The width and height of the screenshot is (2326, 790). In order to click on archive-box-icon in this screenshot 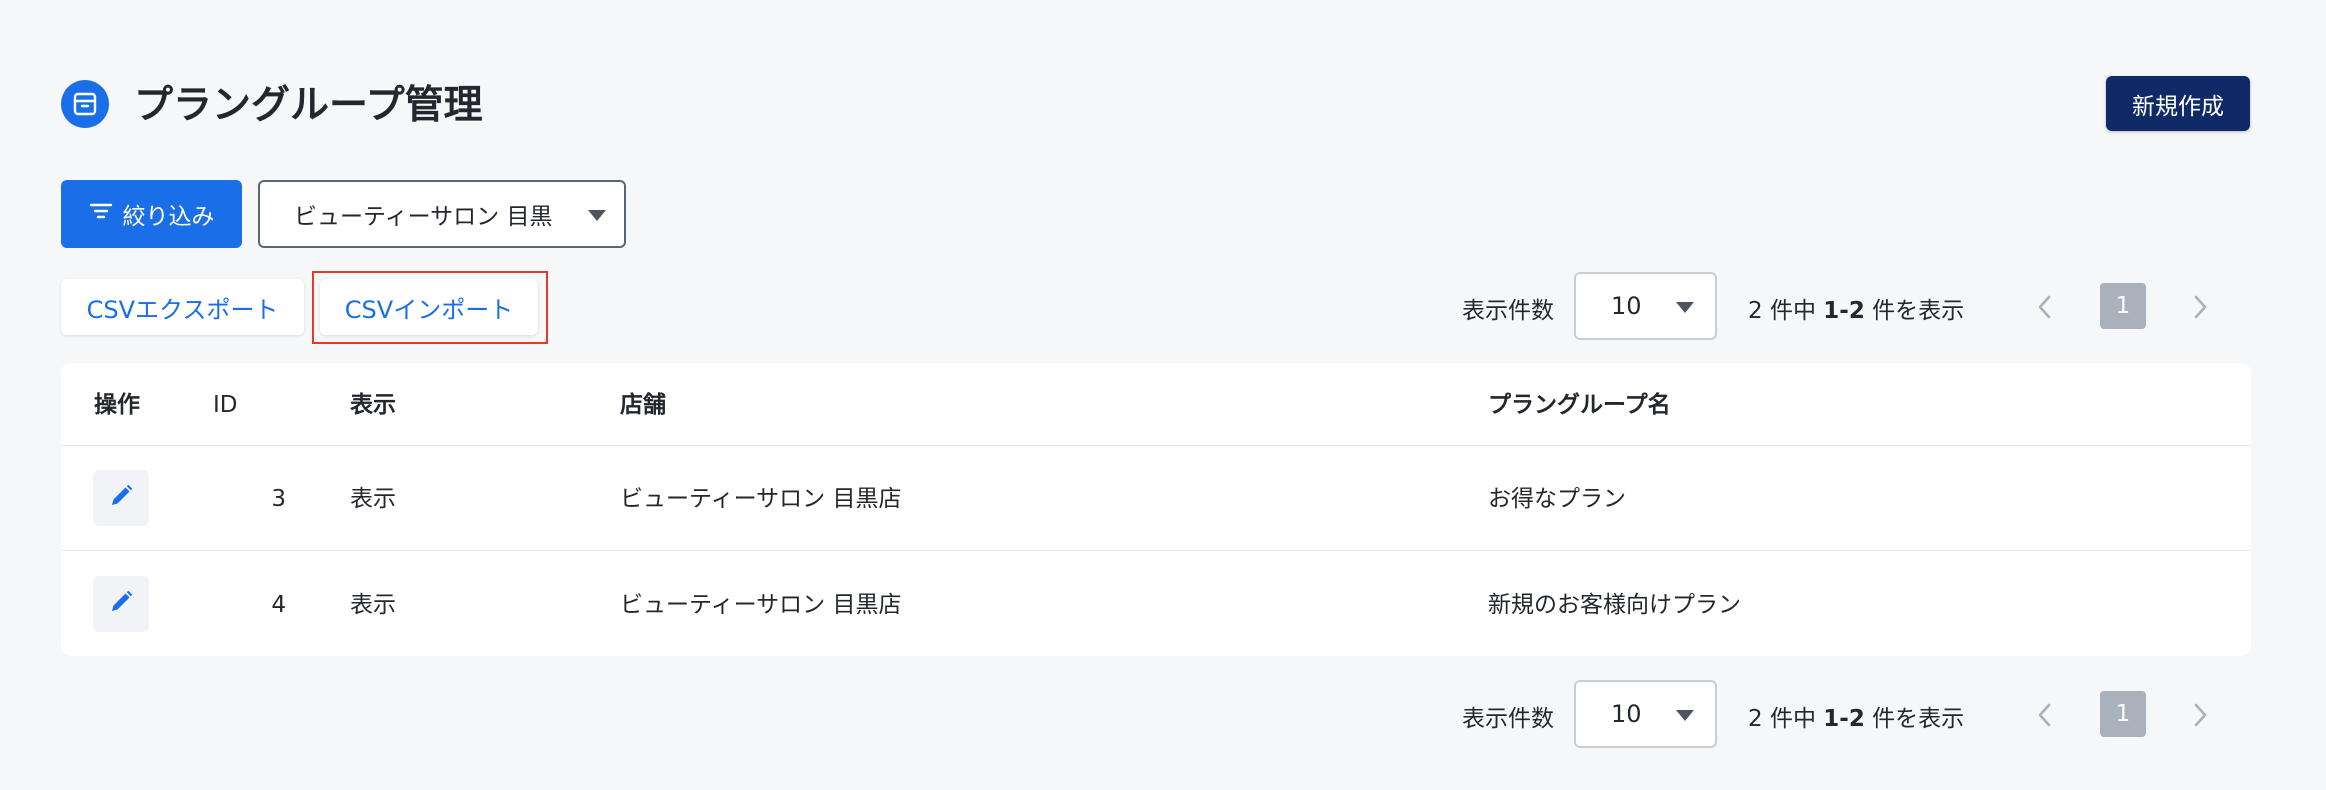, I will do `click(85, 104)`.